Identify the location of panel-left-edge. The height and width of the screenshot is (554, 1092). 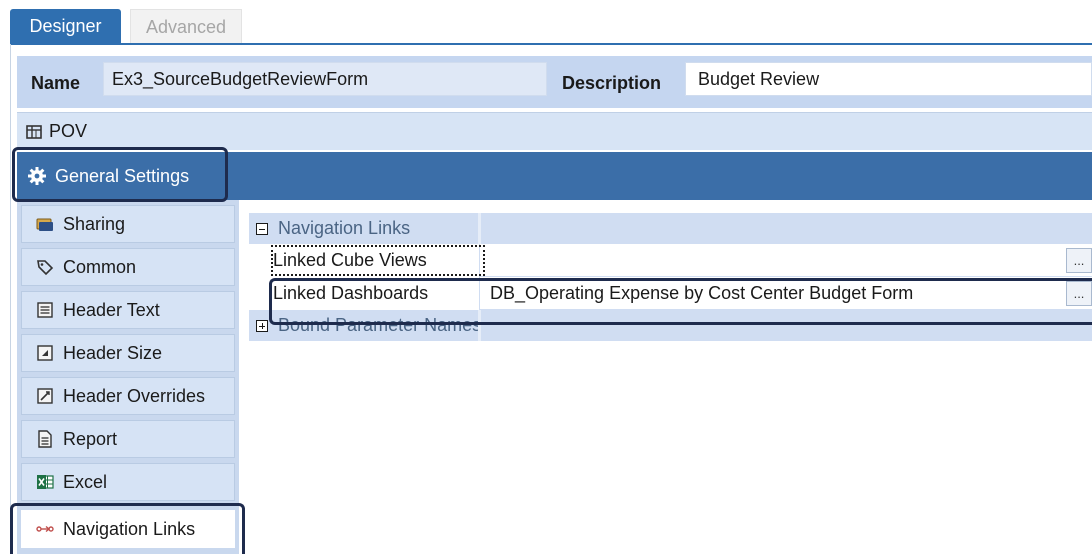
(10, 299).